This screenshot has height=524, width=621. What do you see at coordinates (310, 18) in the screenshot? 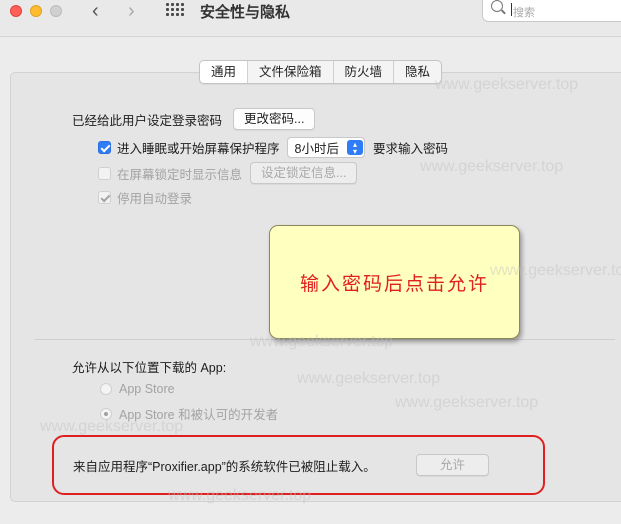
I see `title-bar: ‹ › 安全性与隐私 搜索` at bounding box center [310, 18].